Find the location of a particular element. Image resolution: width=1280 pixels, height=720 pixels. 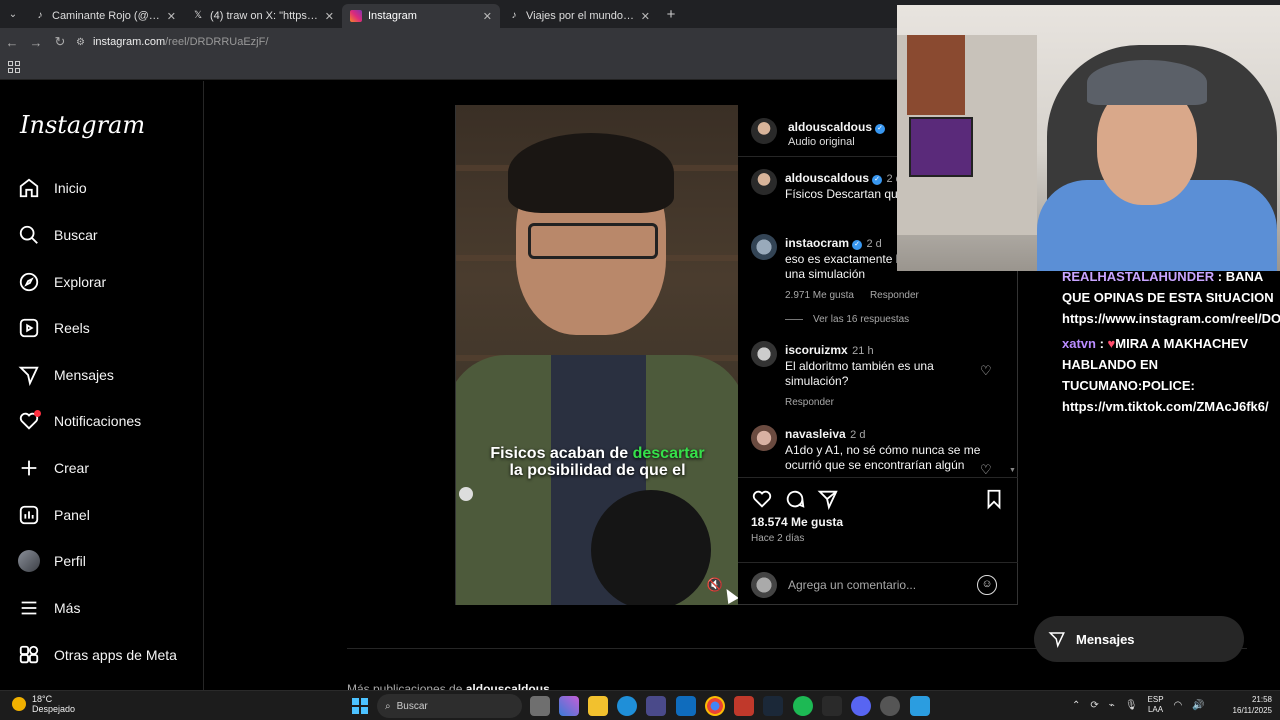

bookmark-icon is located at coordinates (994, 499).